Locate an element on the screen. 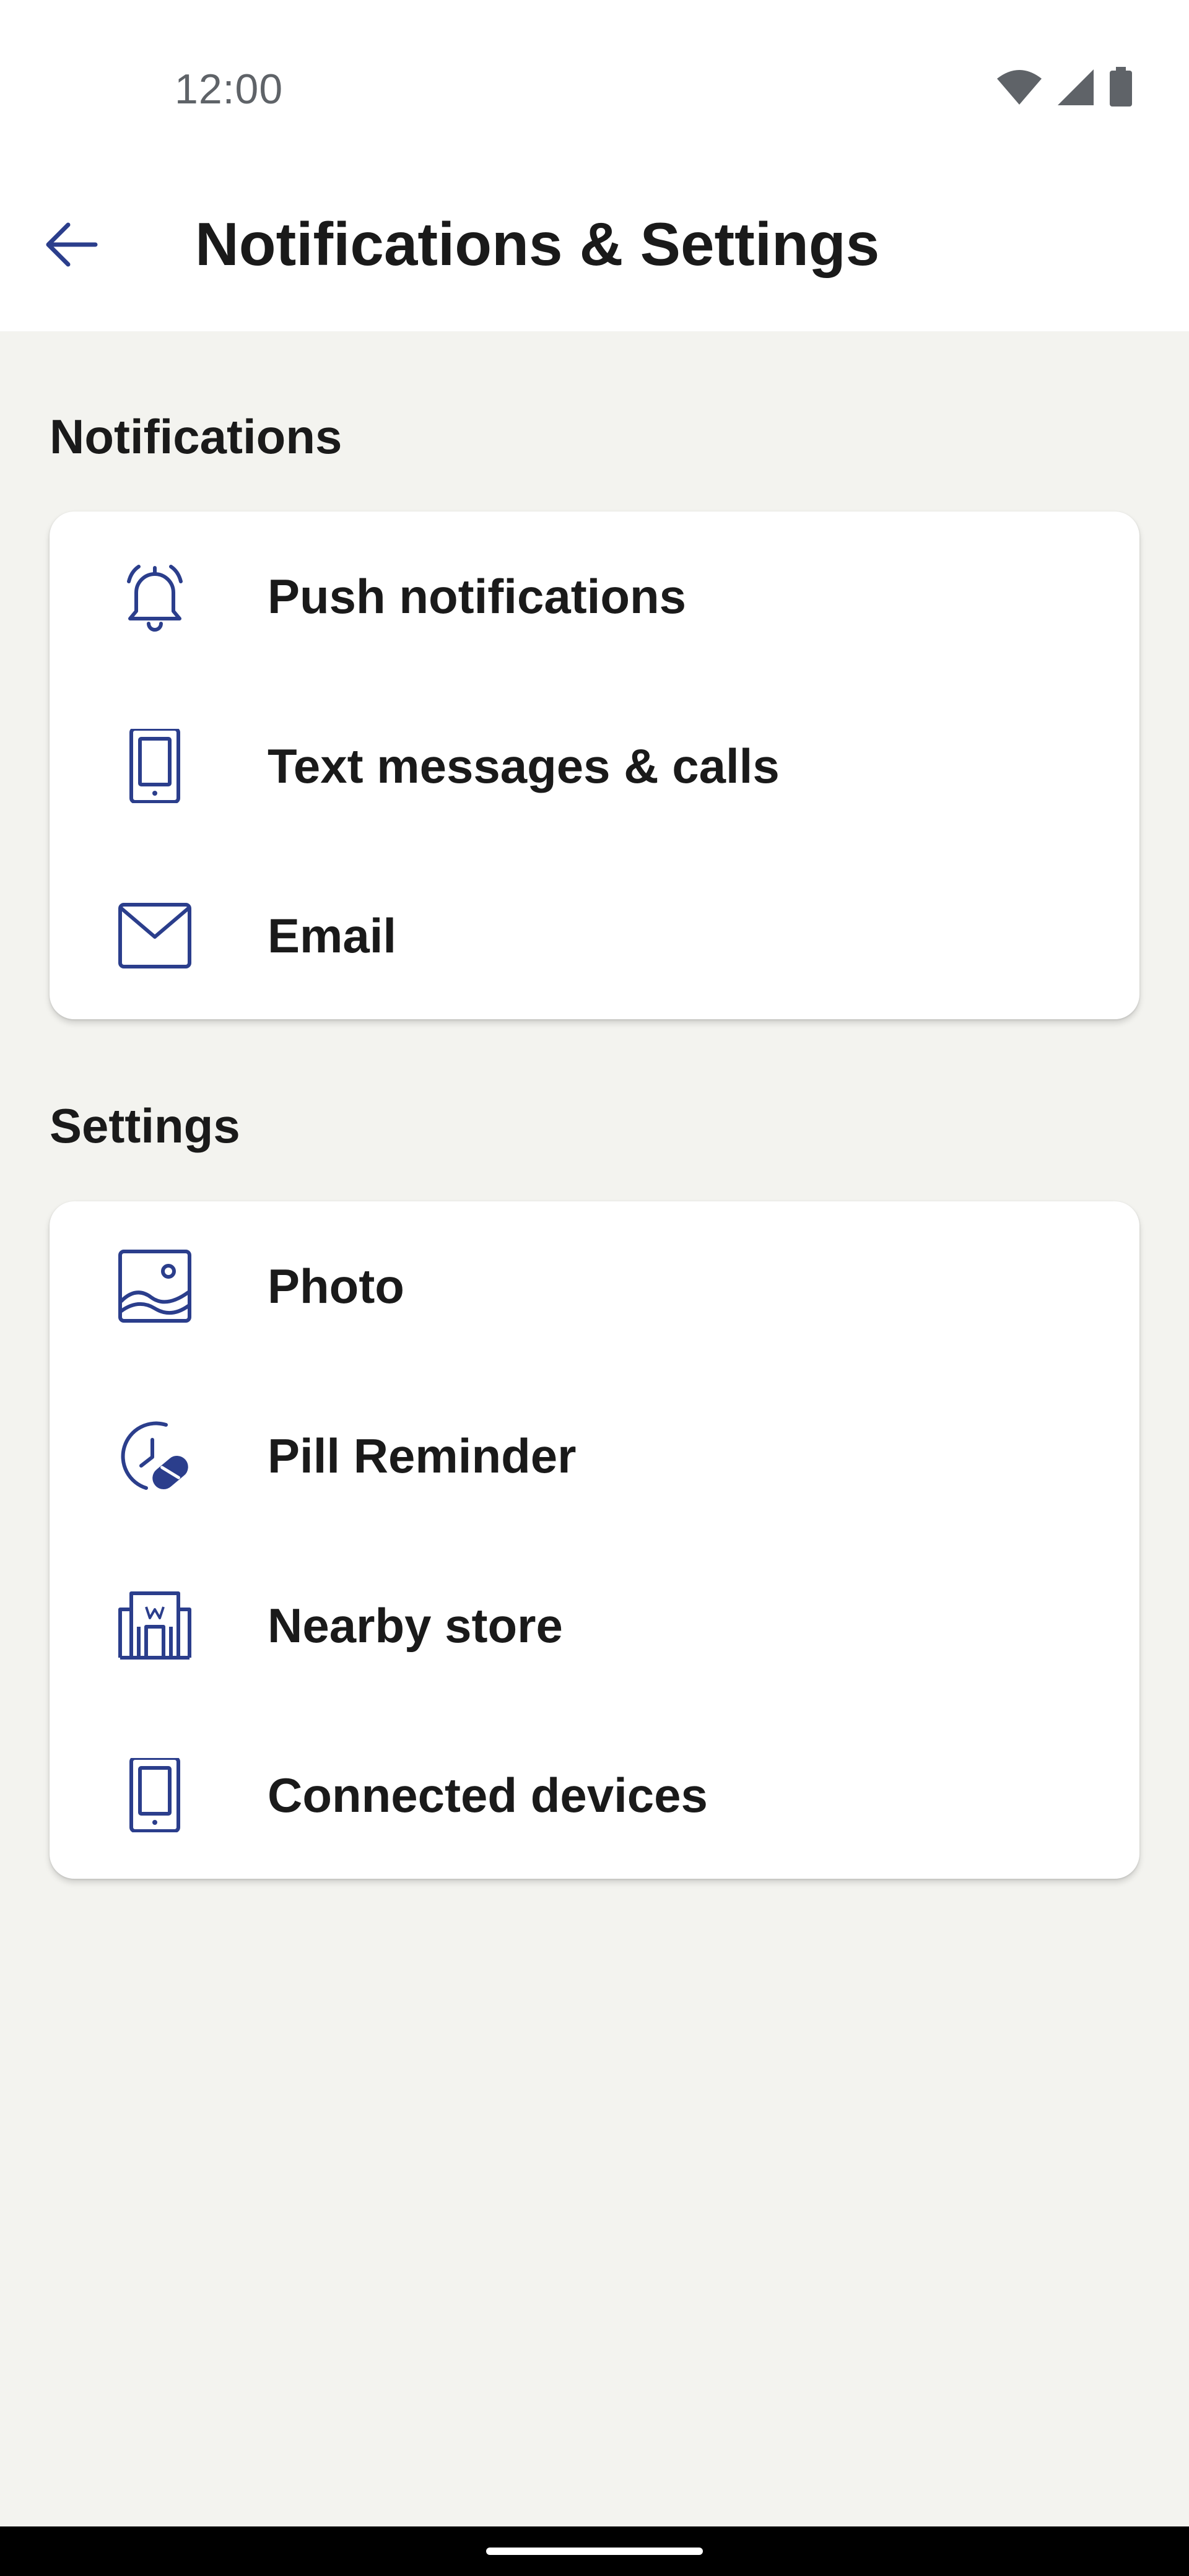 This screenshot has width=1189, height=2576. system-navigation-bar is located at coordinates (594, 2551).